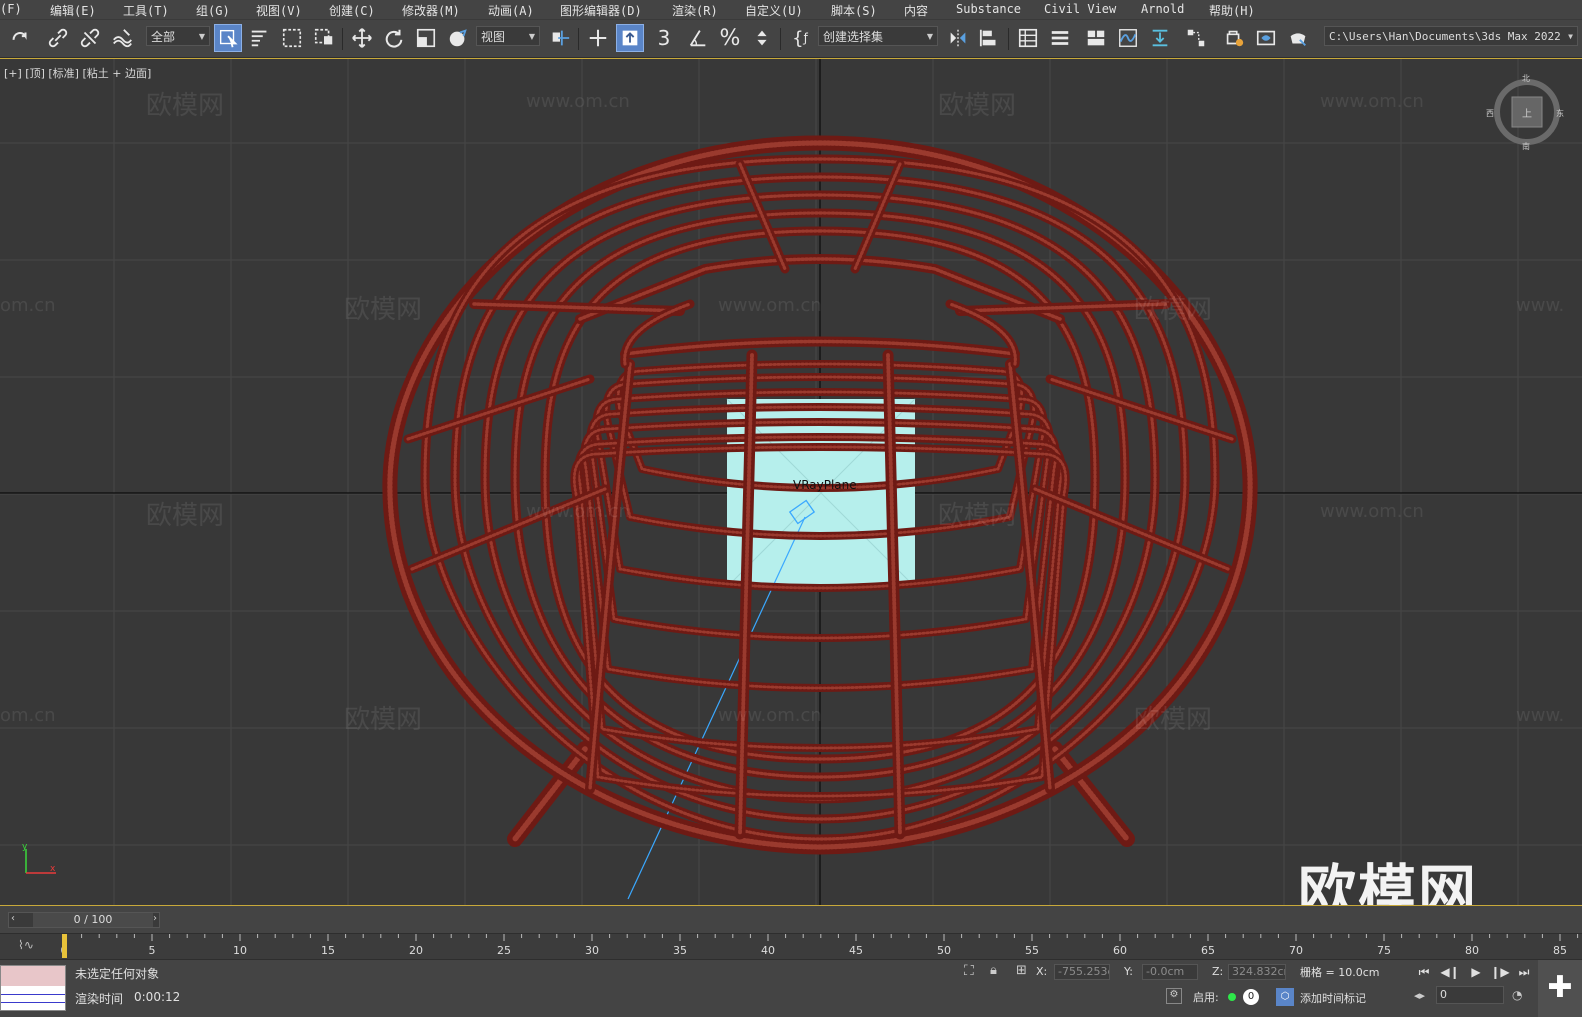 The height and width of the screenshot is (1017, 1582). Describe the element at coordinates (1450, 972) in the screenshot. I see `previous-frame-icon: ◀❙` at that location.